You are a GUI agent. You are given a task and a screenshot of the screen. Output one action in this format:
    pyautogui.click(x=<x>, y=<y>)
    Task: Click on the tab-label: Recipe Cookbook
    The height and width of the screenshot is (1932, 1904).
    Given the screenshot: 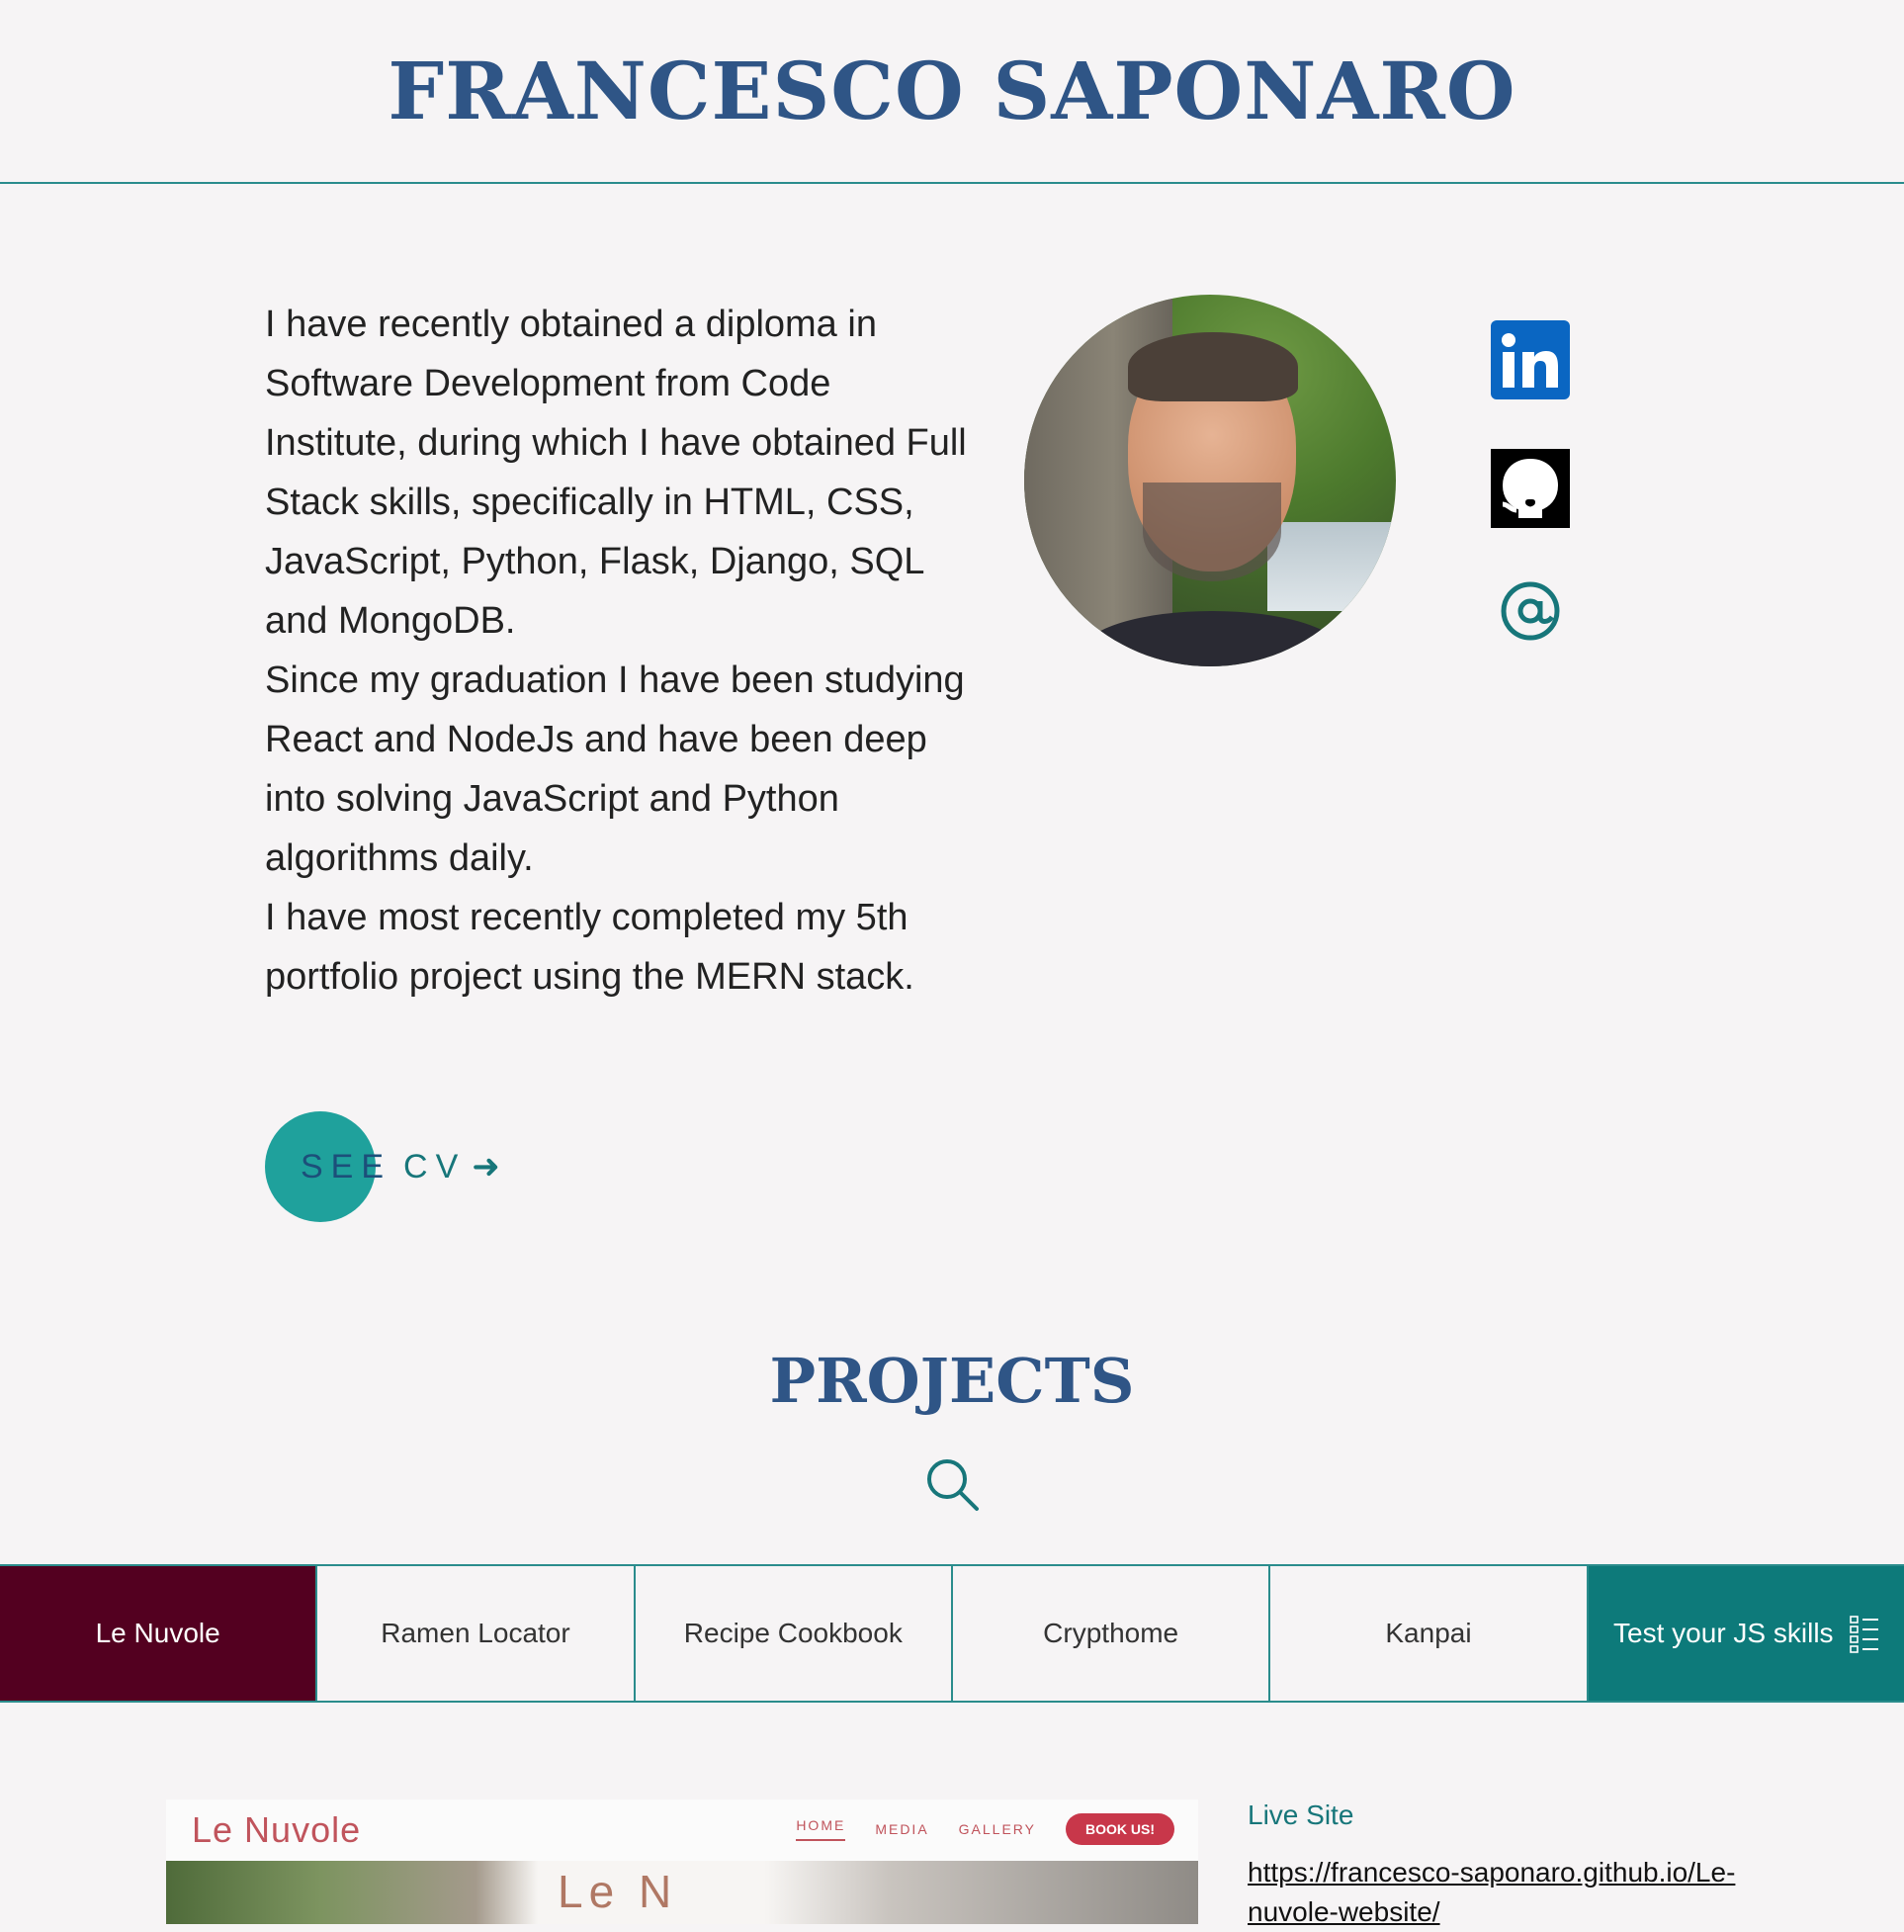 What is the action you would take?
    pyautogui.click(x=793, y=1633)
    